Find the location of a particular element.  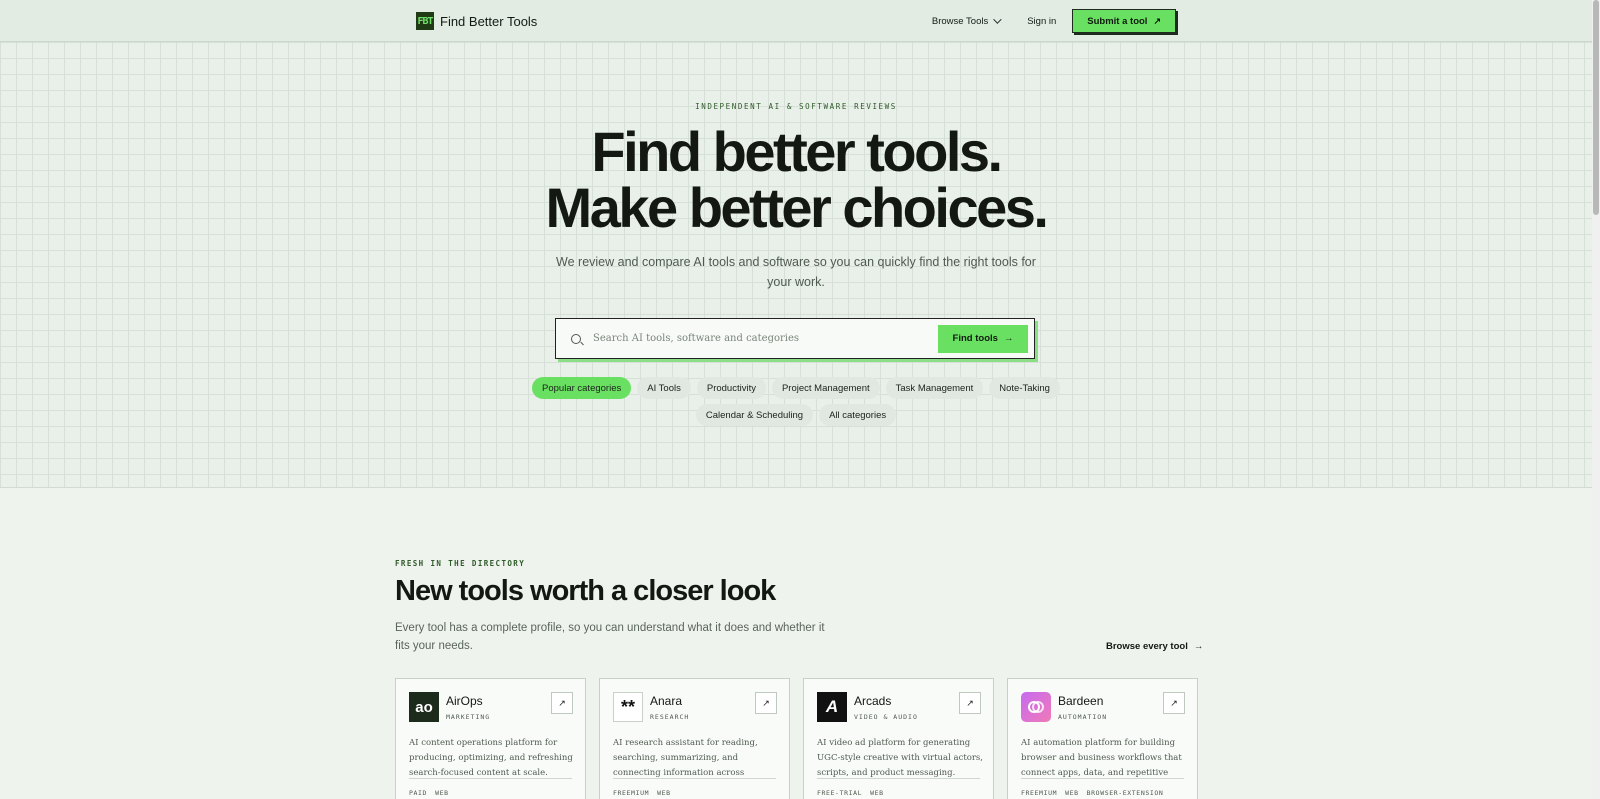

browse-tools-menu: Browse Tools is located at coordinates (966, 21).